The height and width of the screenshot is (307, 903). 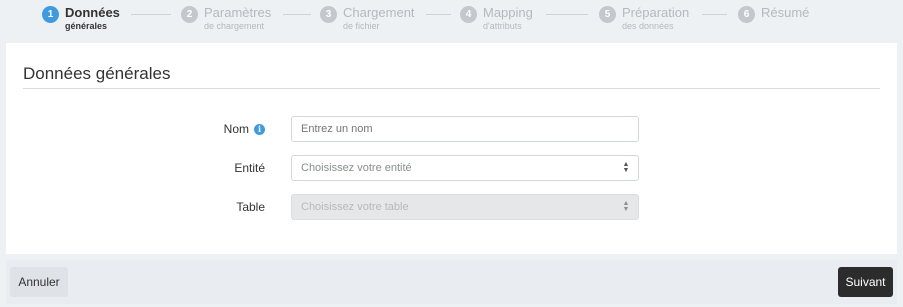 What do you see at coordinates (468, 14) in the screenshot?
I see `step-number-badge: 4` at bounding box center [468, 14].